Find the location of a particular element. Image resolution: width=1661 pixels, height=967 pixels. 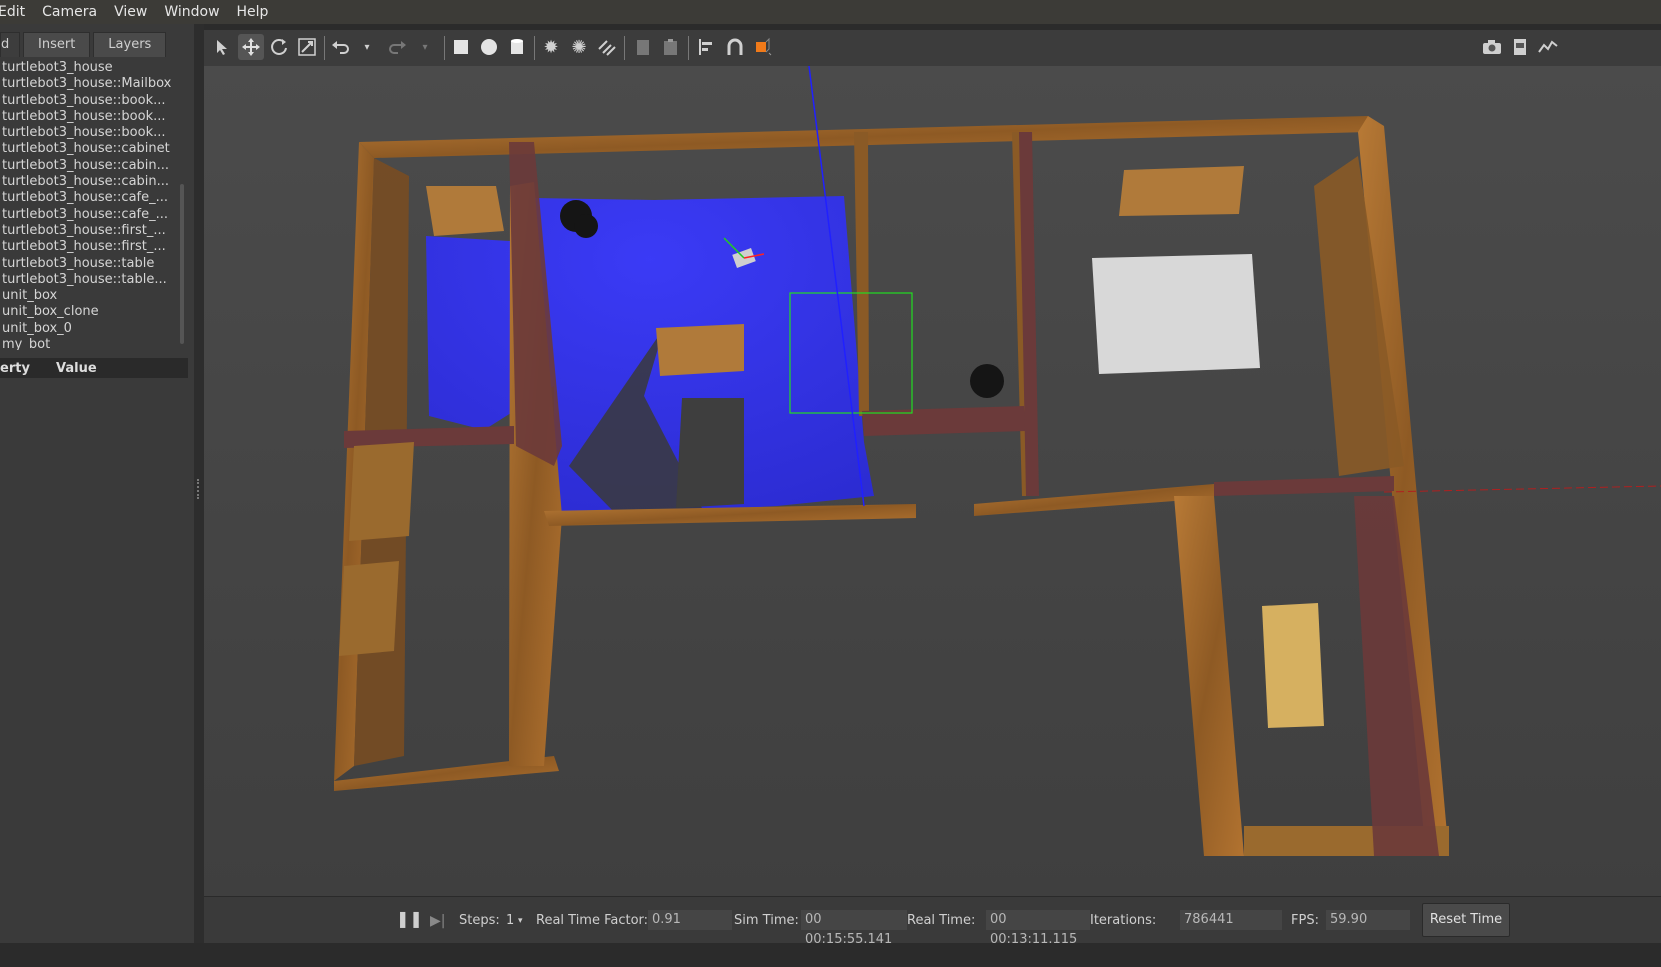

plot-icon is located at coordinates (1548, 47).